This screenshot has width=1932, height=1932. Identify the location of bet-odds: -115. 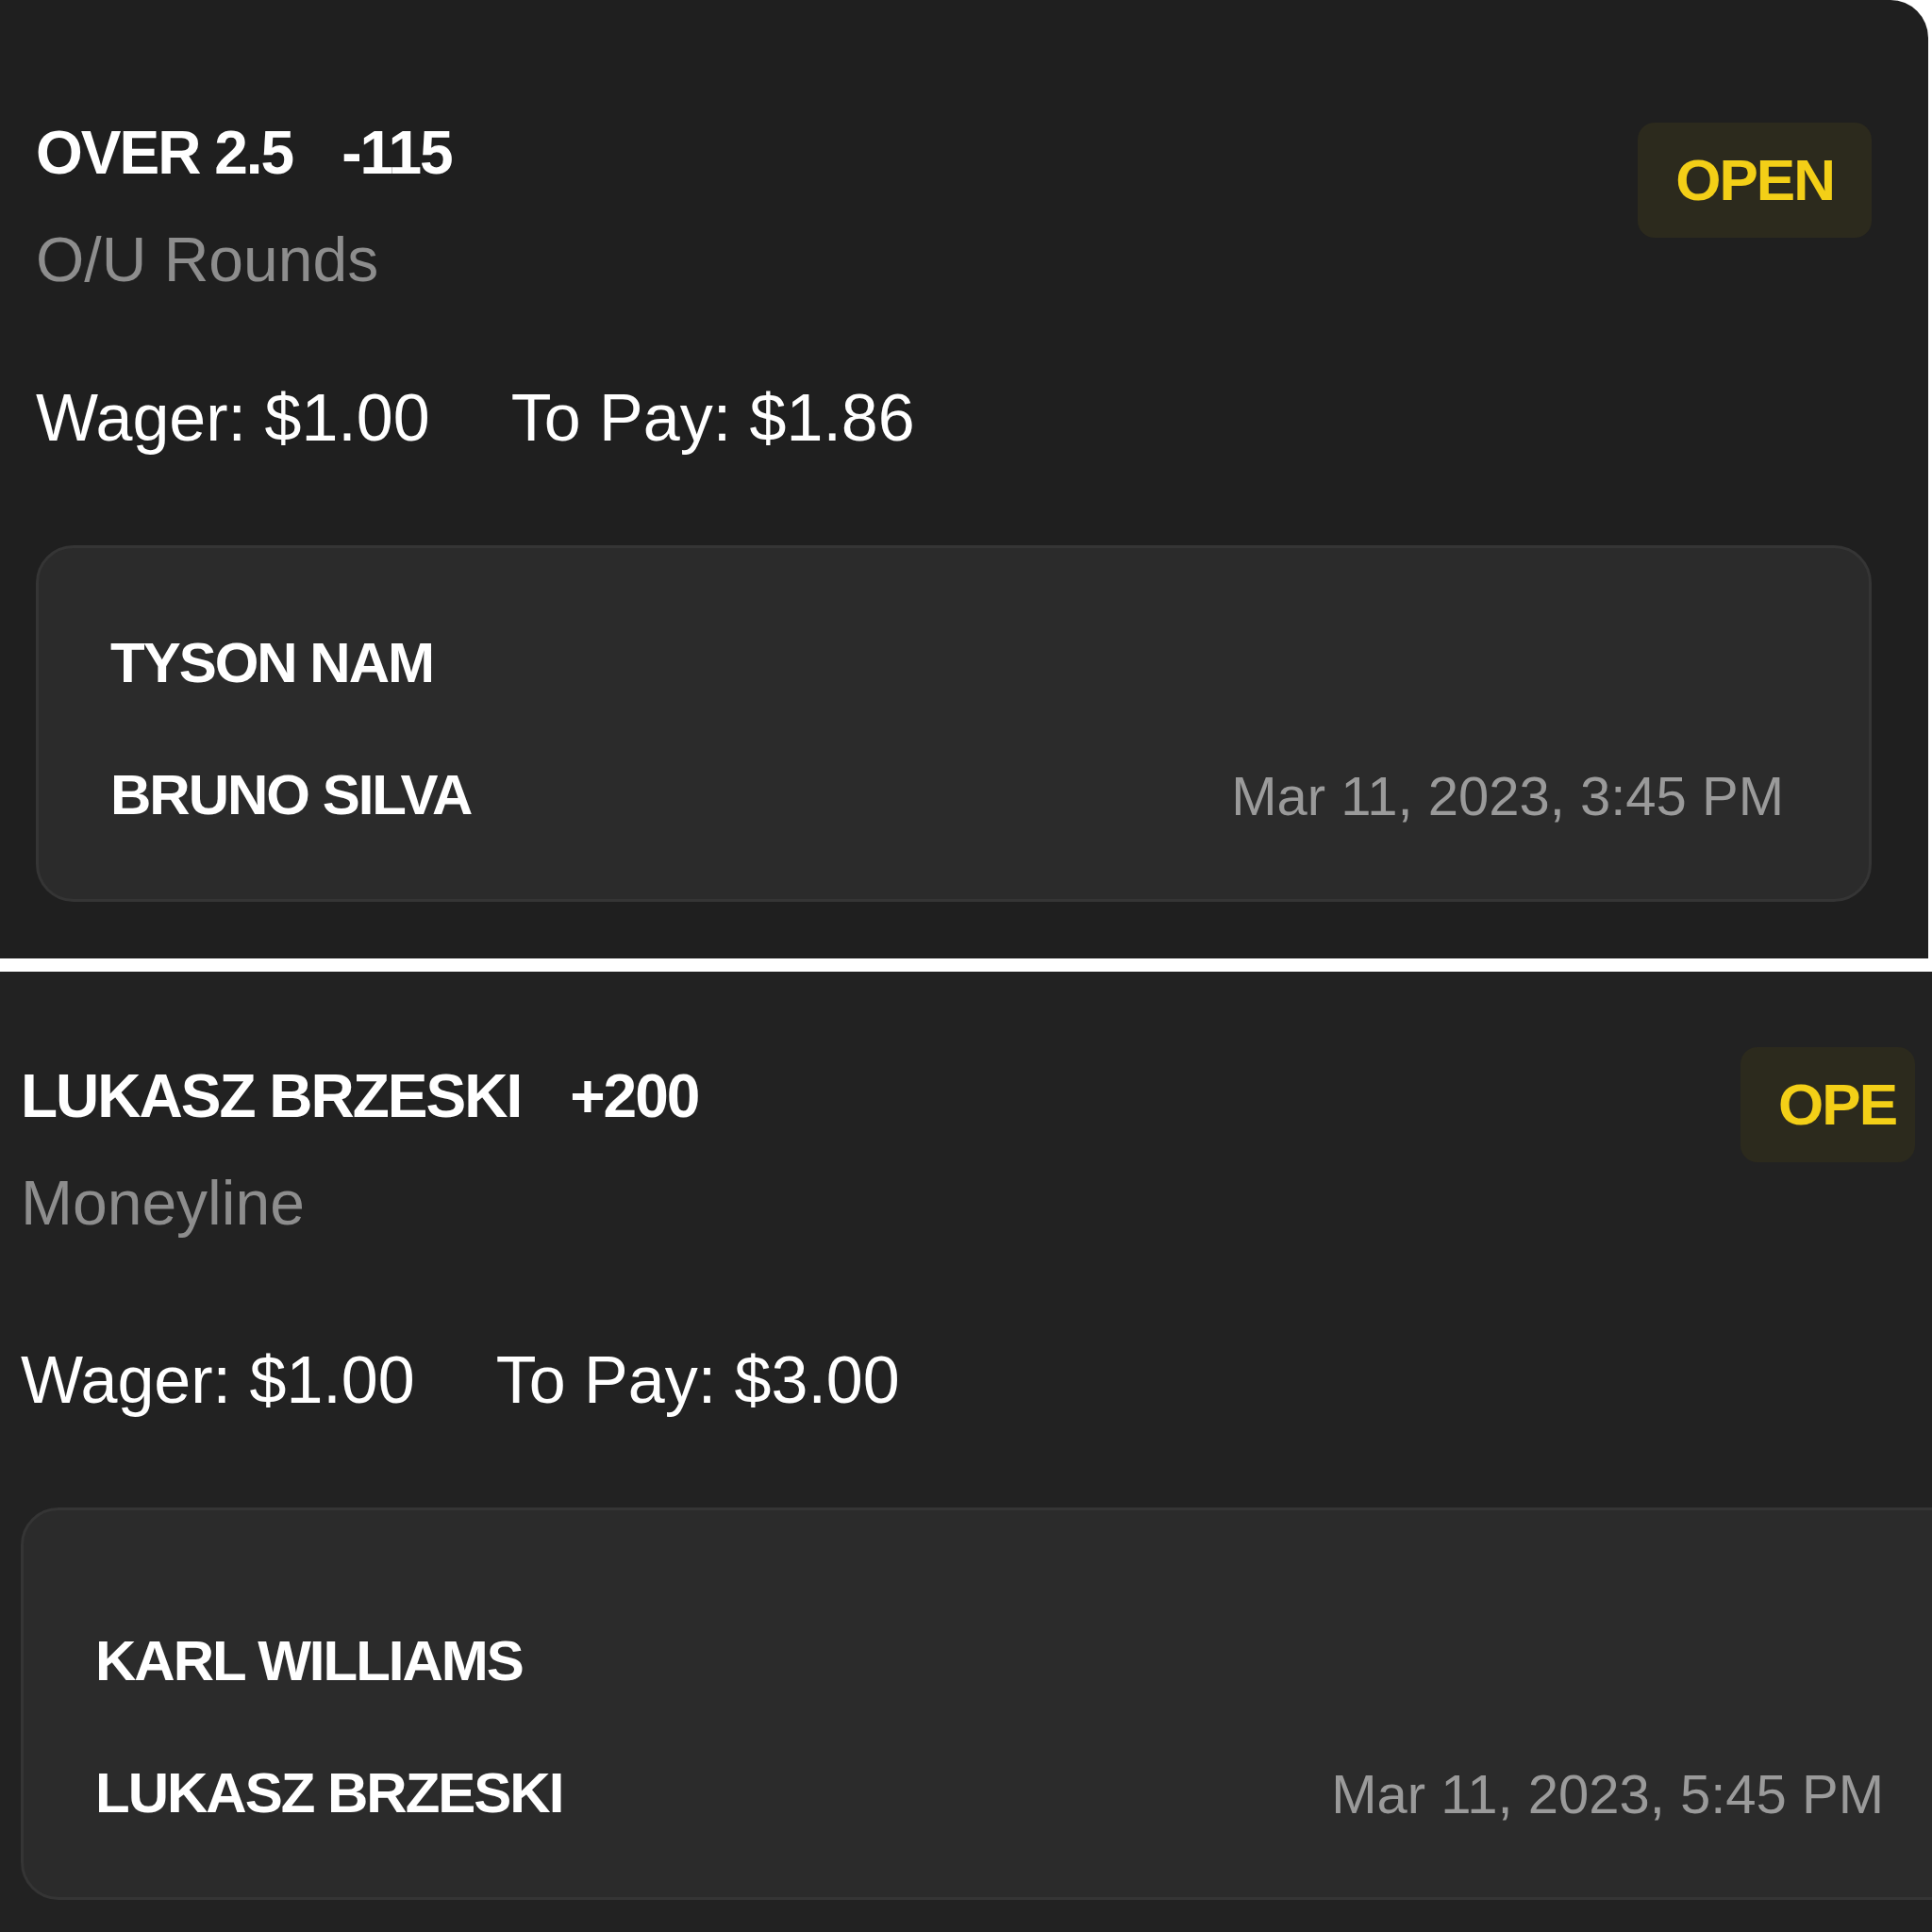
(396, 153).